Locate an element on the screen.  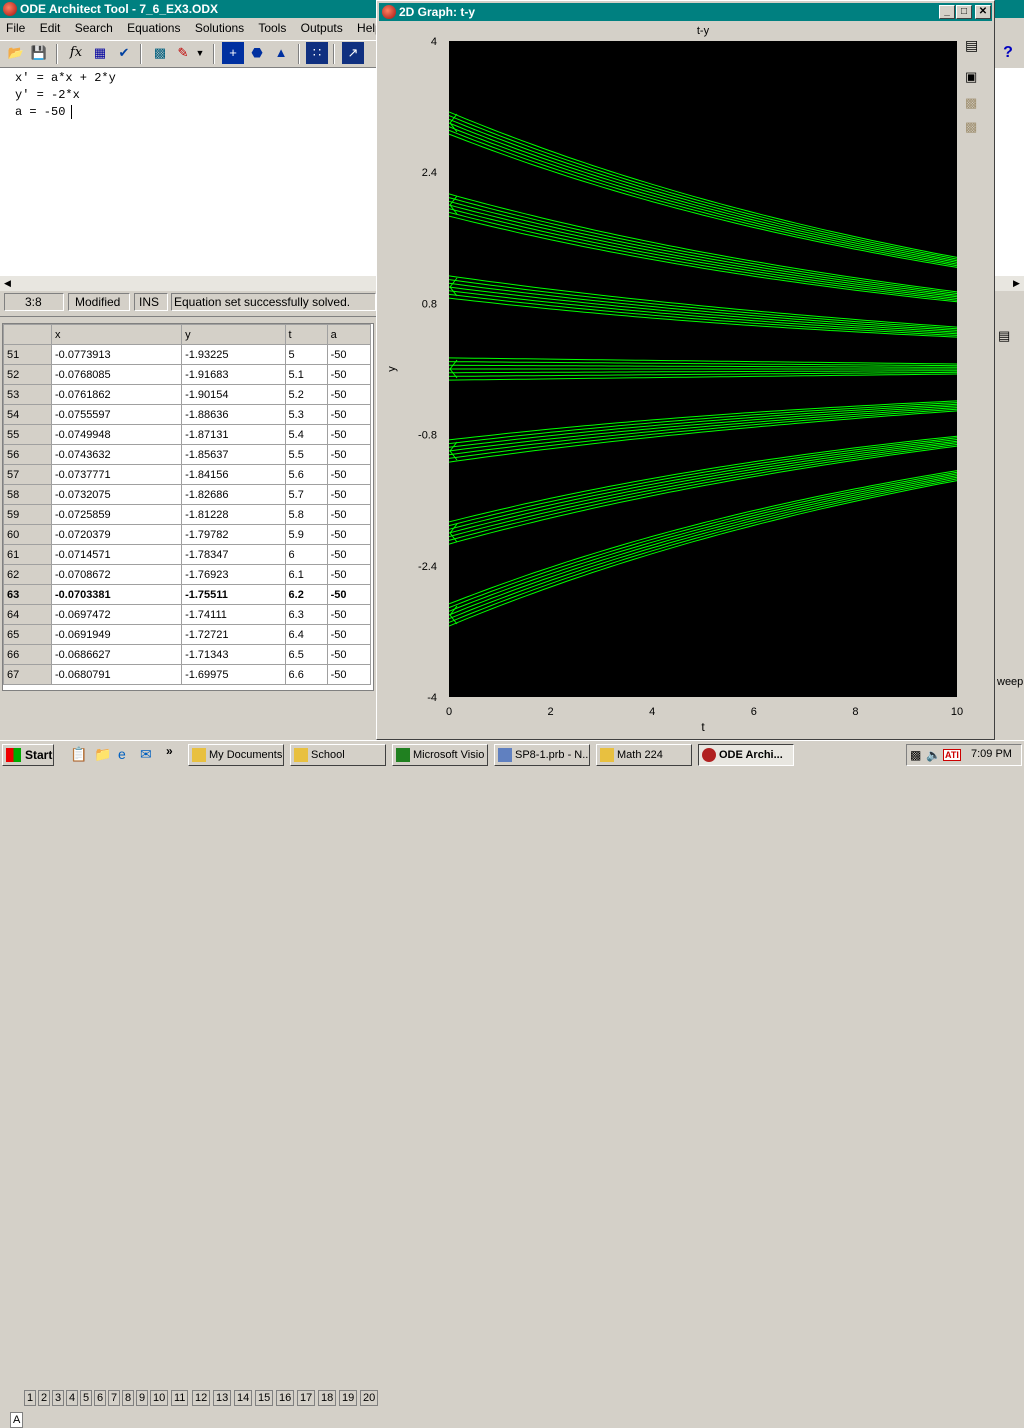
table-cell: -0.0697472 is located at coordinates (116, 614).